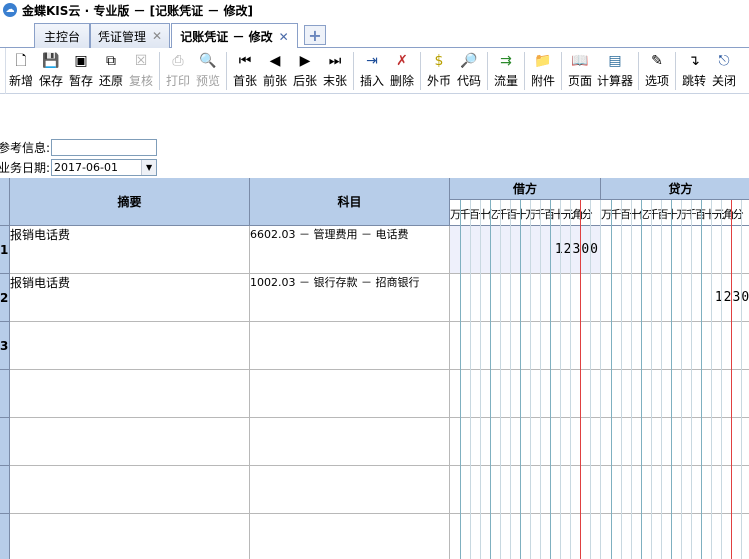 The width and height of the screenshot is (749, 559). Describe the element at coordinates (580, 71) in the screenshot. I see `toolbar-button-book: 📖 页面` at that location.